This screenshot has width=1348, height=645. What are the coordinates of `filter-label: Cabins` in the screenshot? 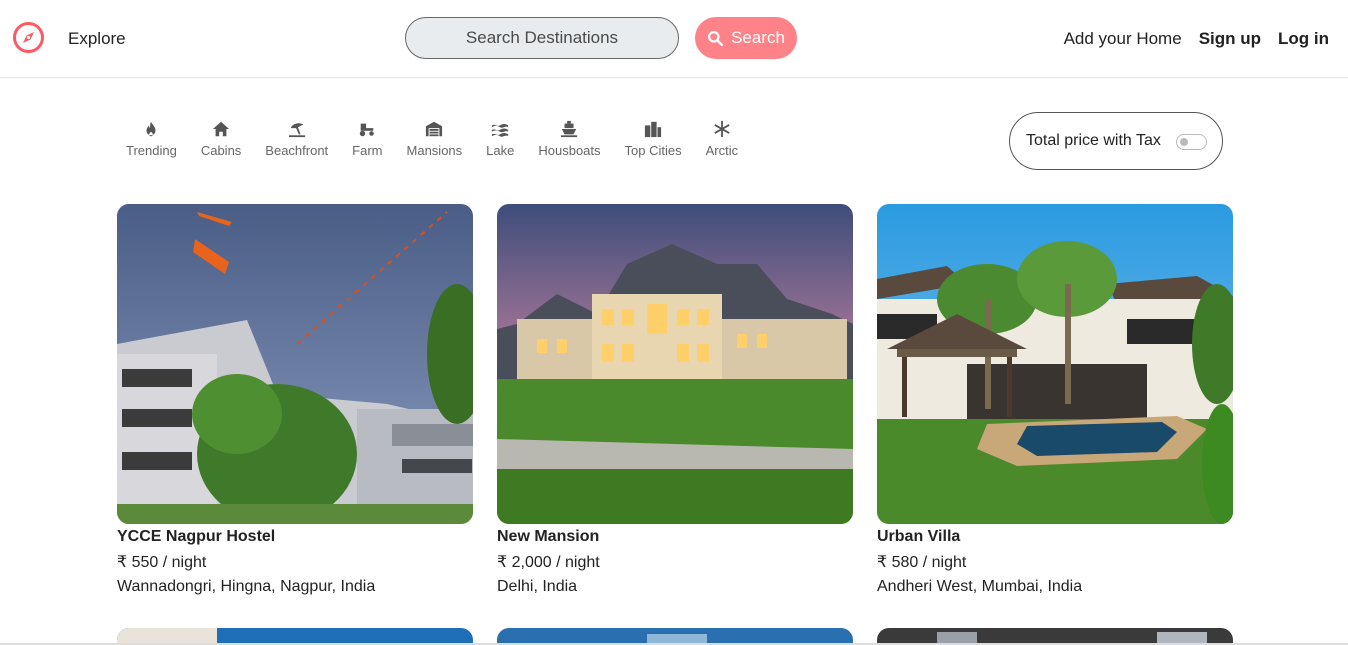 It's located at (221, 150).